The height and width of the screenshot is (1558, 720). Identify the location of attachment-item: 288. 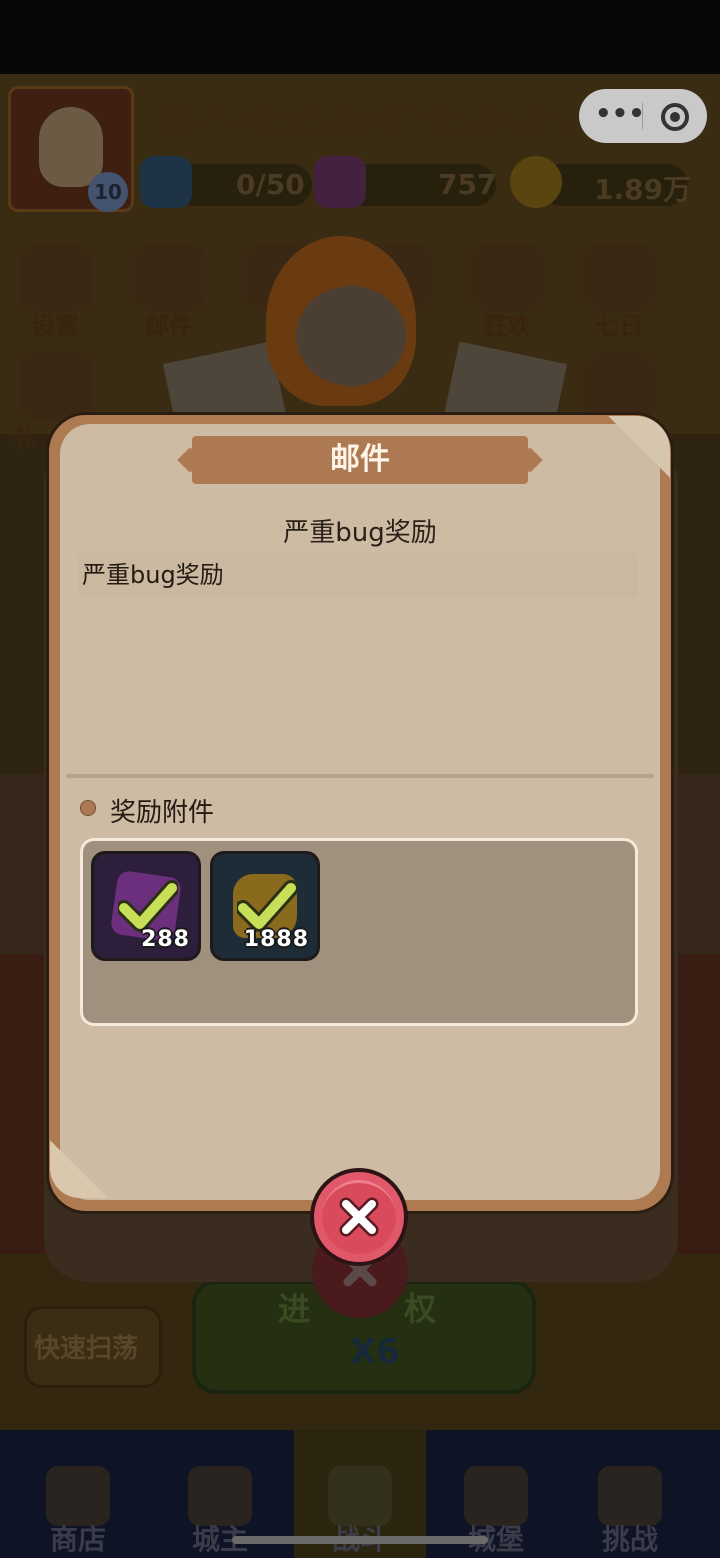
(146, 906).